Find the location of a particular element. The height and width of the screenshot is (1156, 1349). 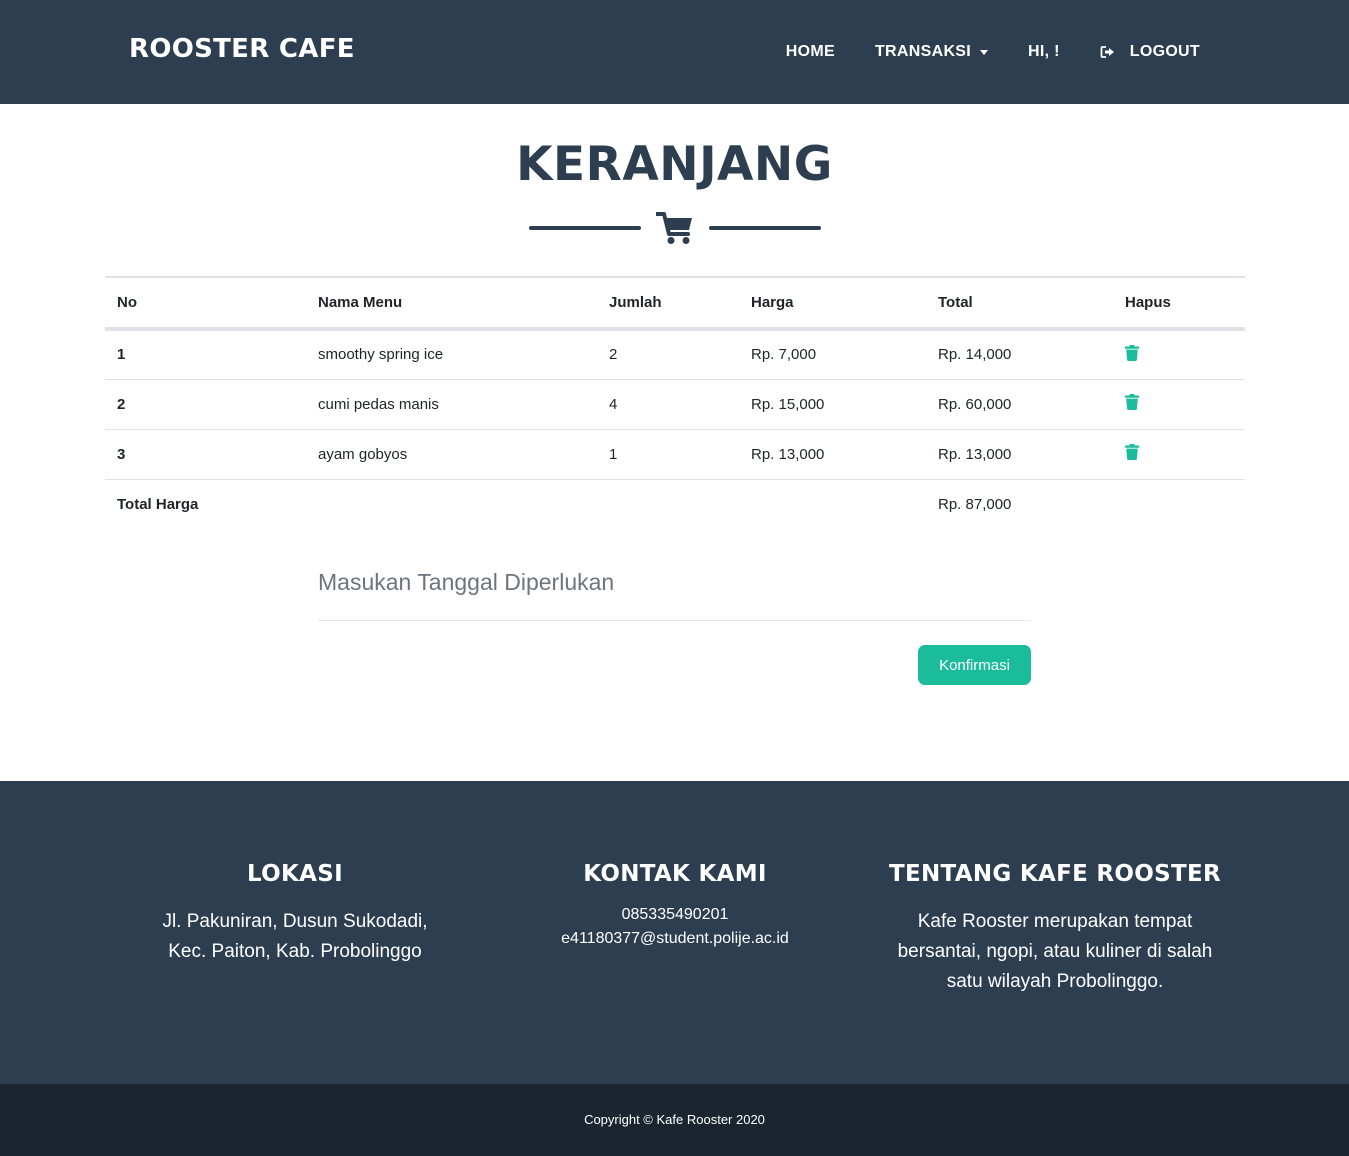

header-hapus: Hapus is located at coordinates (1179, 303).